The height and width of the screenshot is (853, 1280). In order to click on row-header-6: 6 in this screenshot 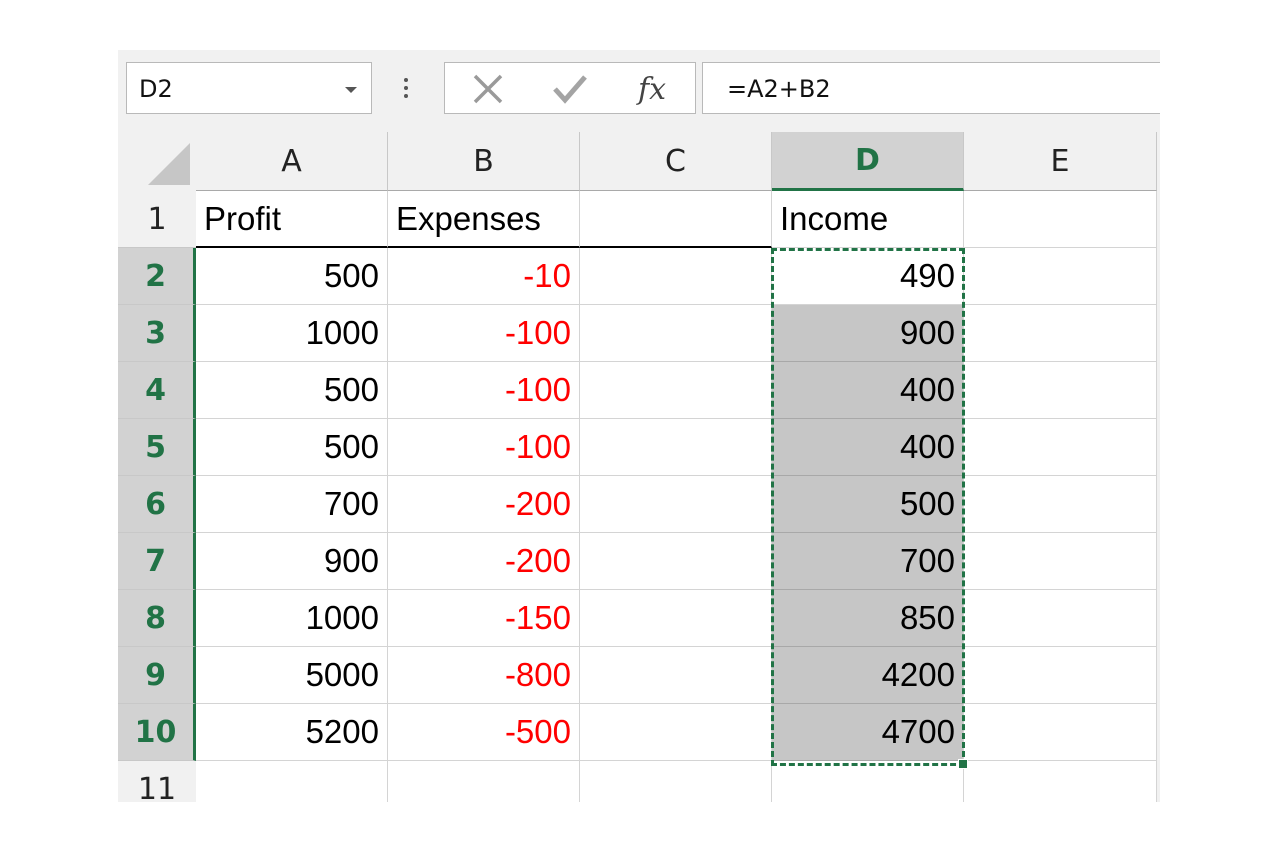, I will do `click(157, 504)`.